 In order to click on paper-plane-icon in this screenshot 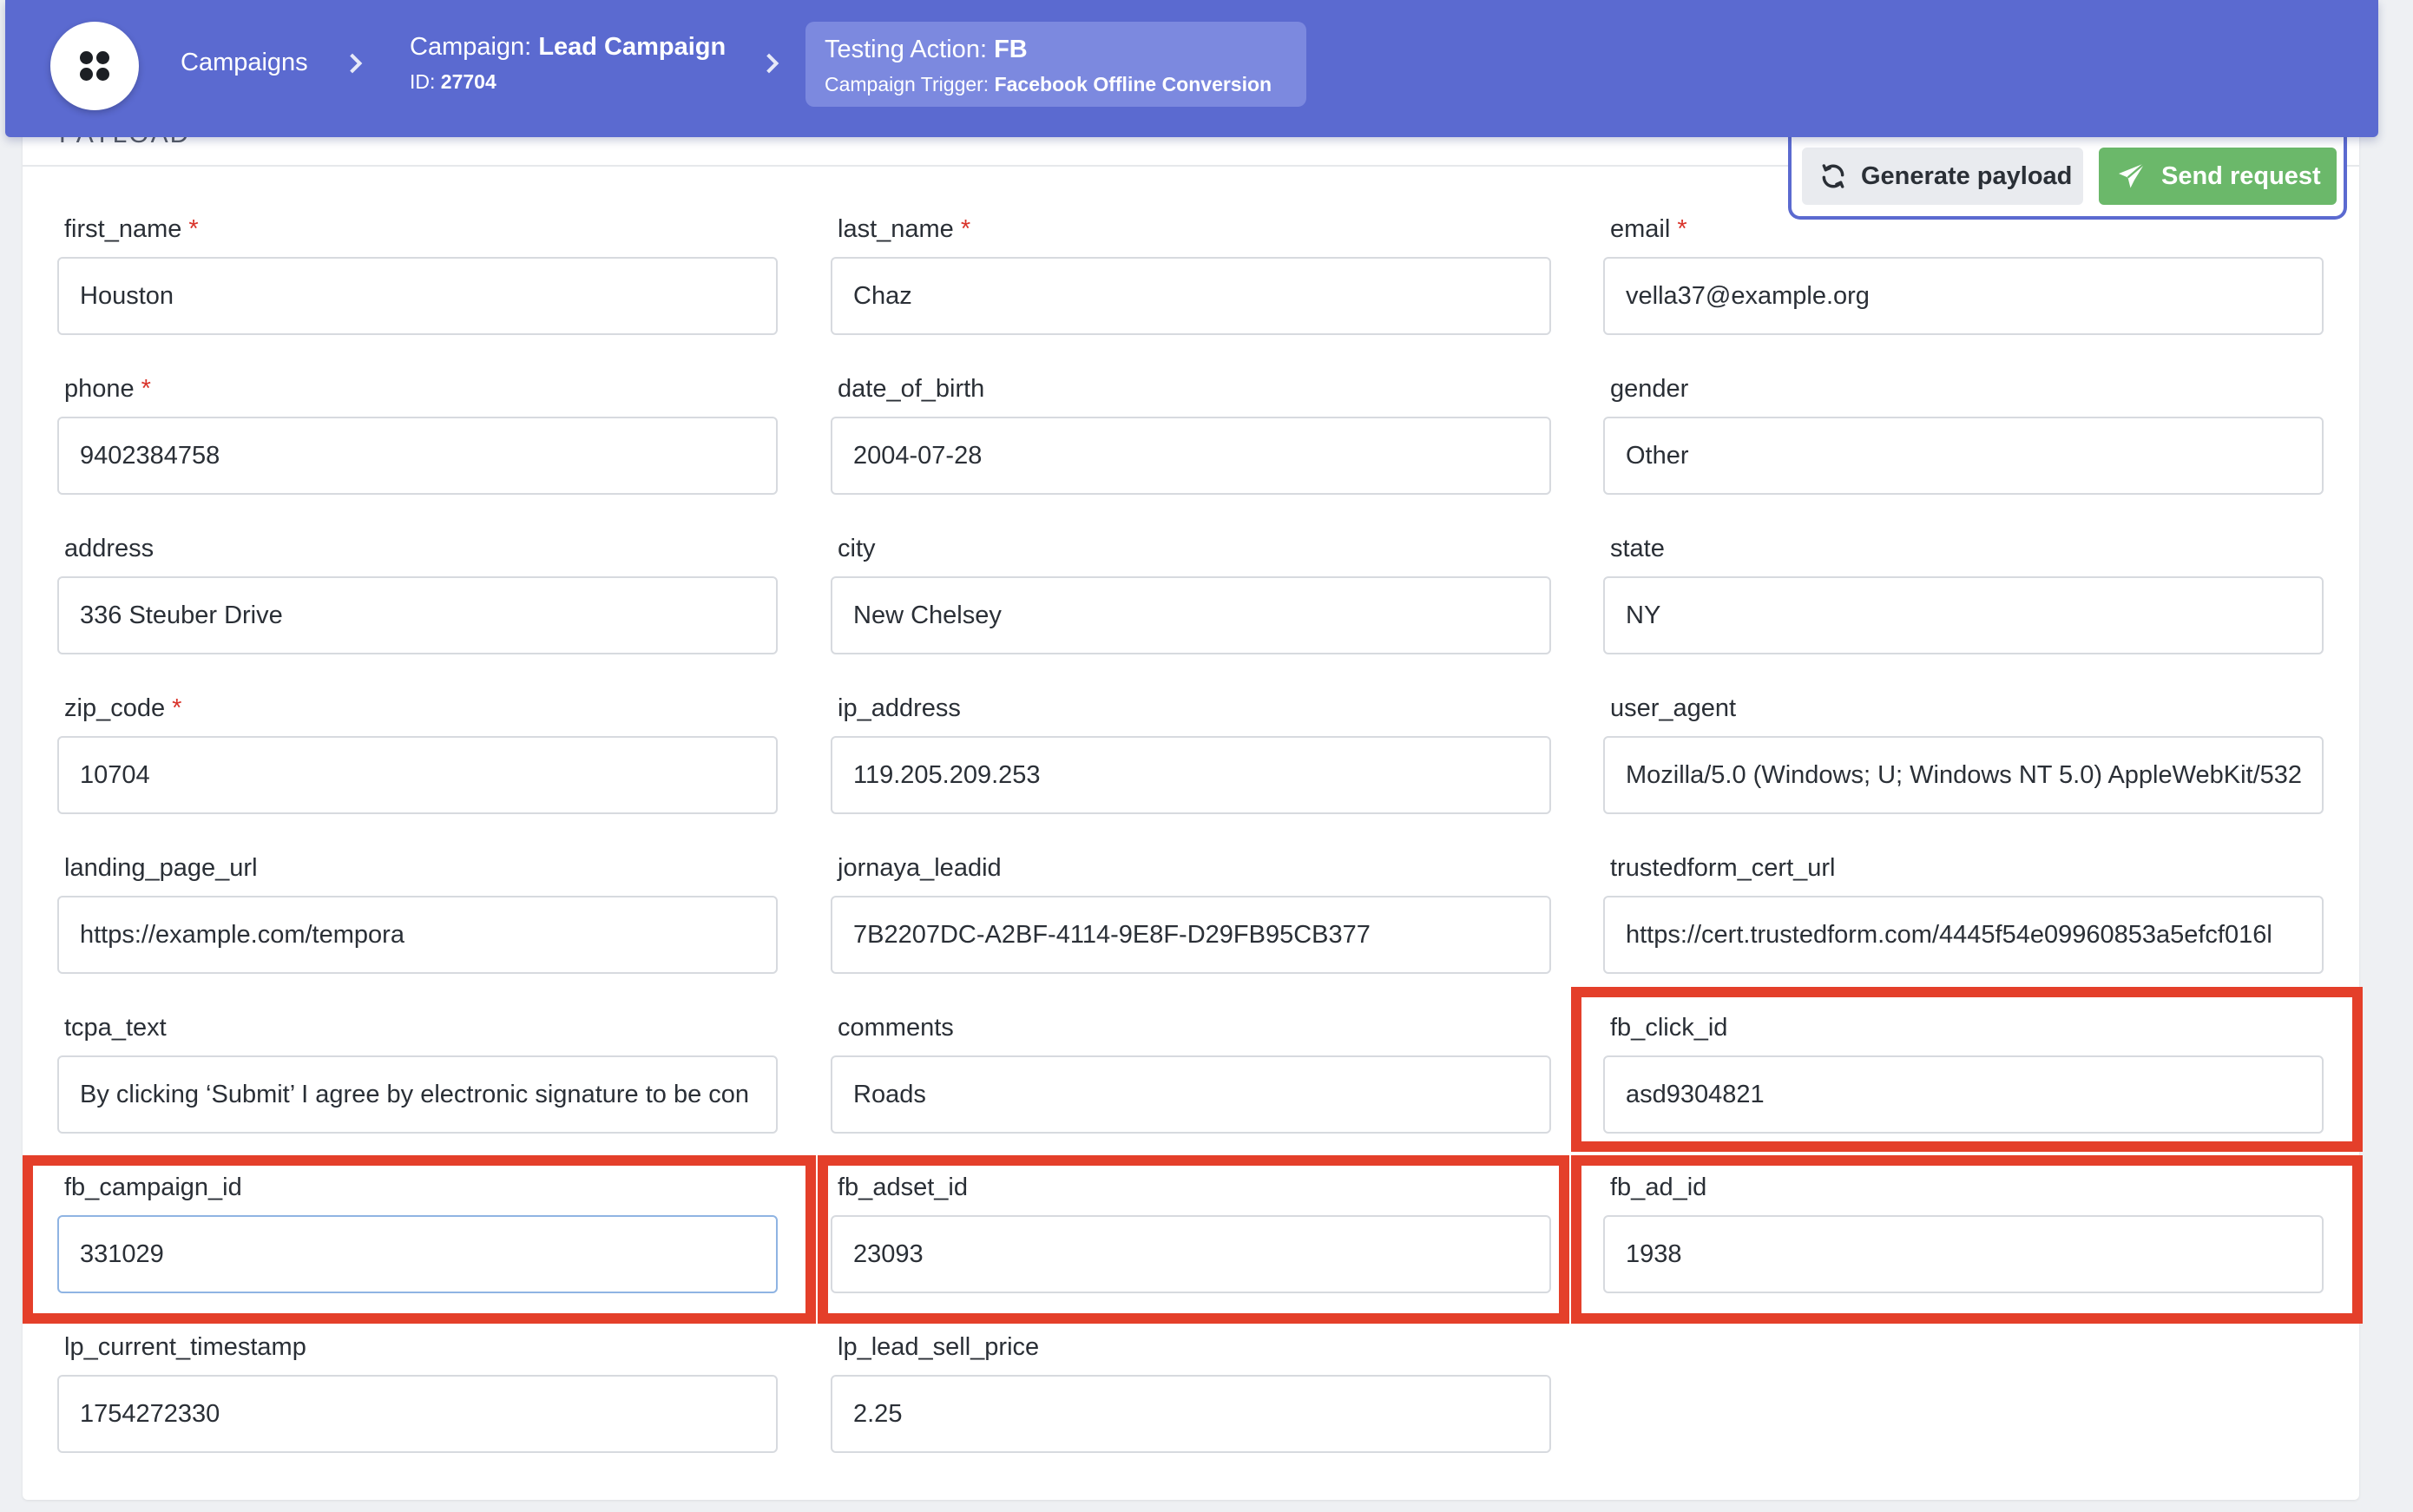, I will do `click(2132, 175)`.